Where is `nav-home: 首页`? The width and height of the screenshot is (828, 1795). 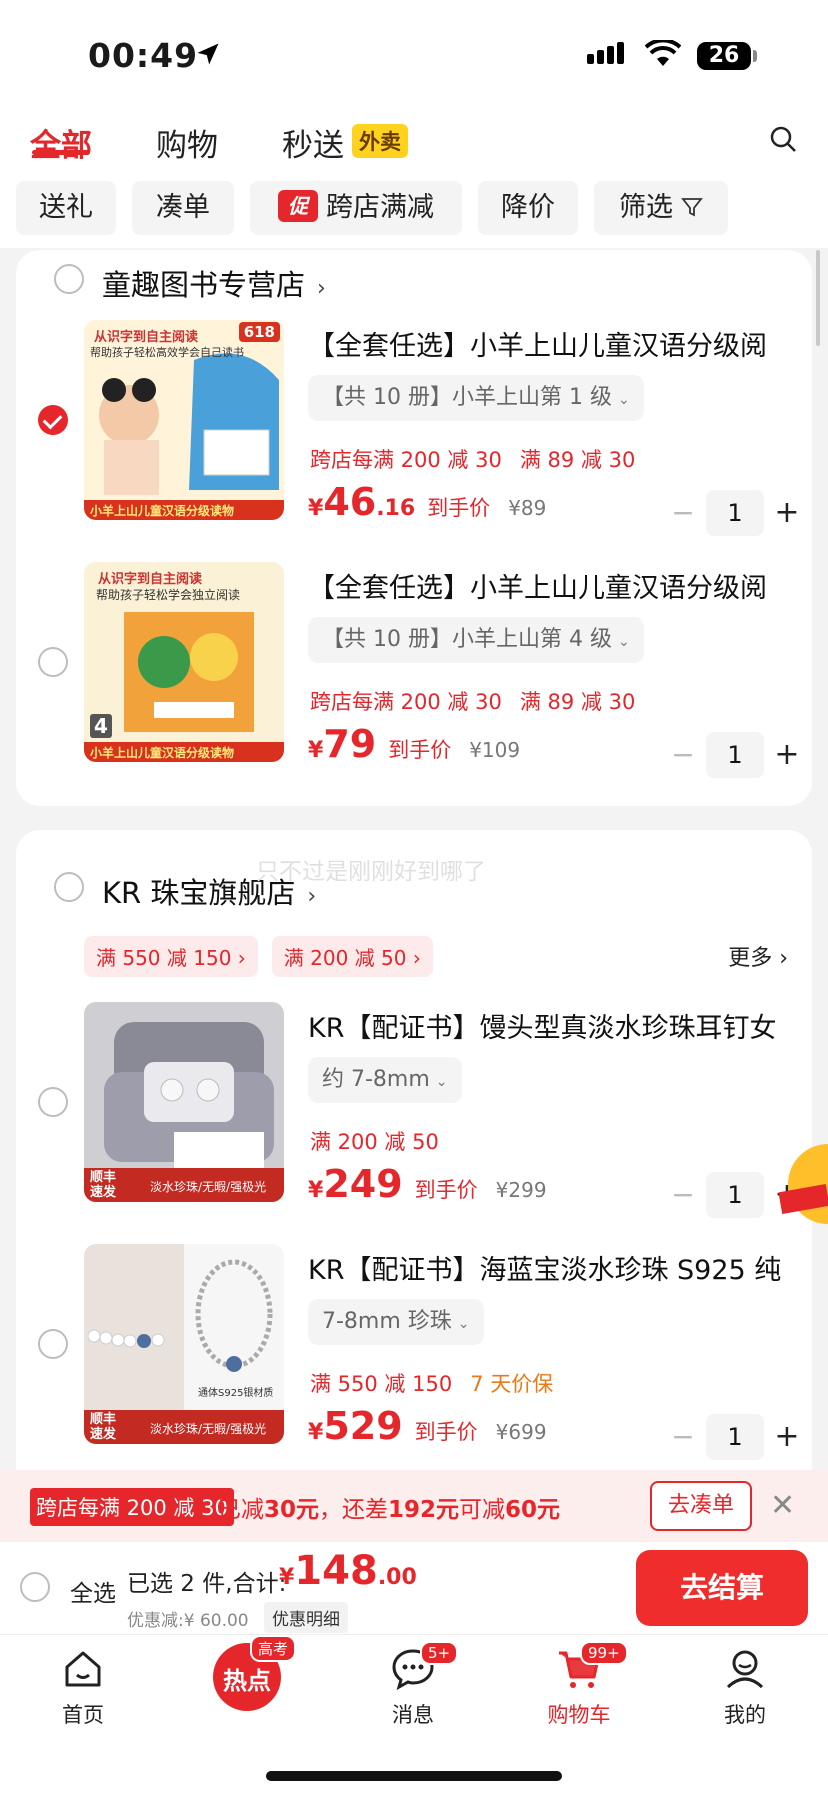
nav-home: 首页 is located at coordinates (83, 1688).